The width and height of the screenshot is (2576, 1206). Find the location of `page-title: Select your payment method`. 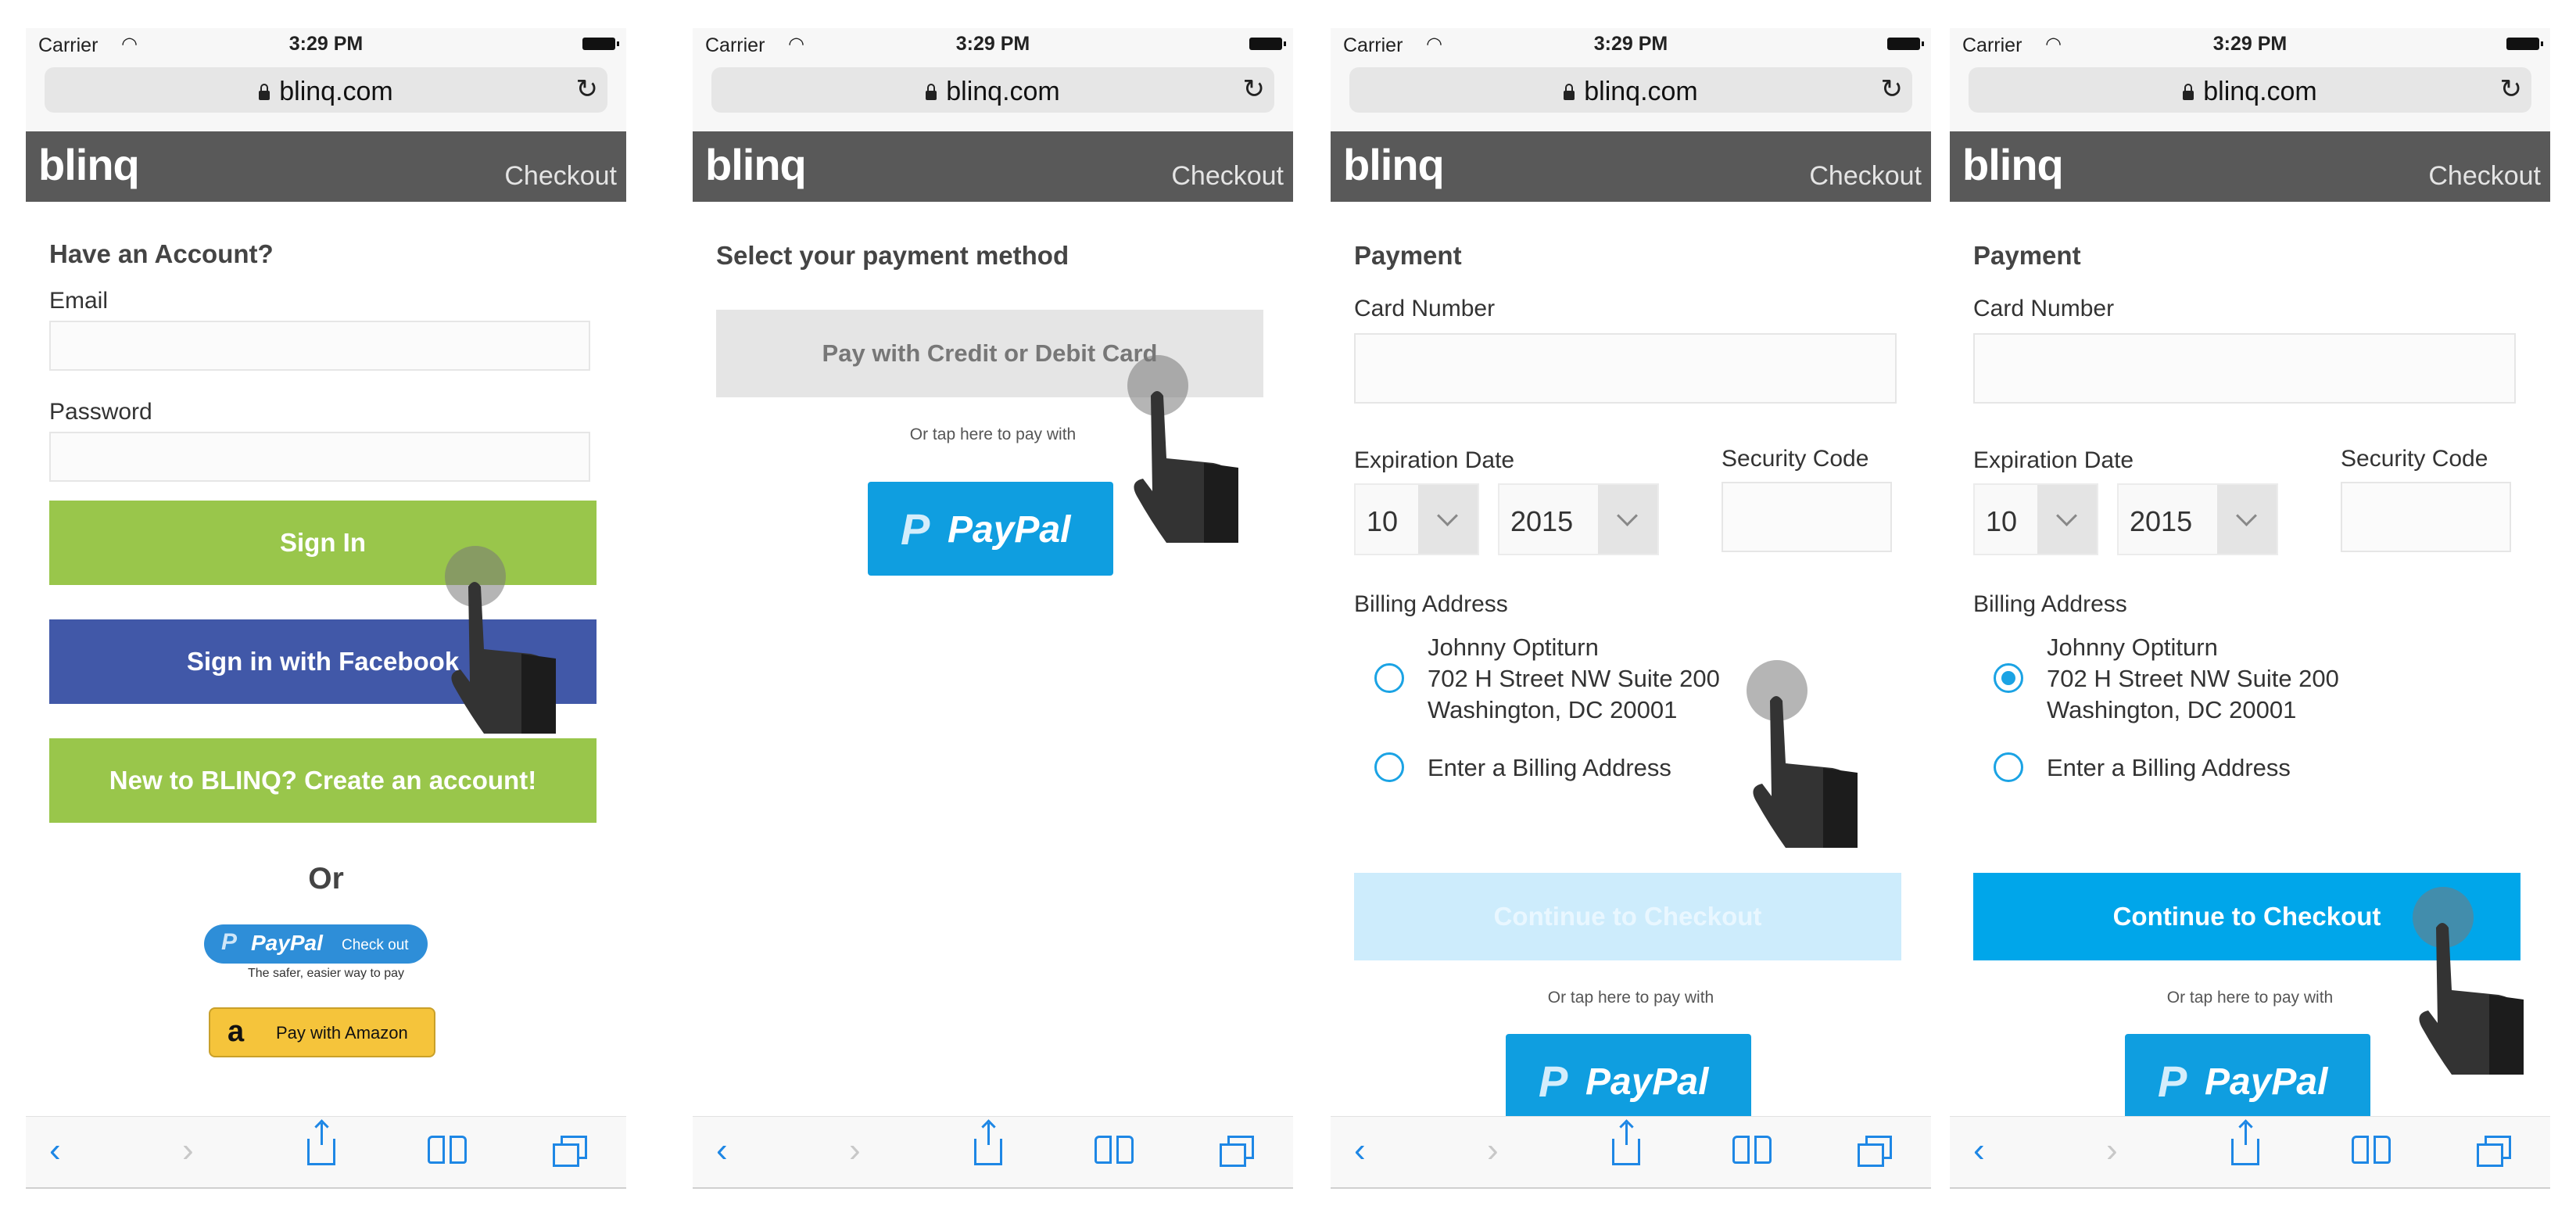

page-title: Select your payment method is located at coordinates (893, 255).